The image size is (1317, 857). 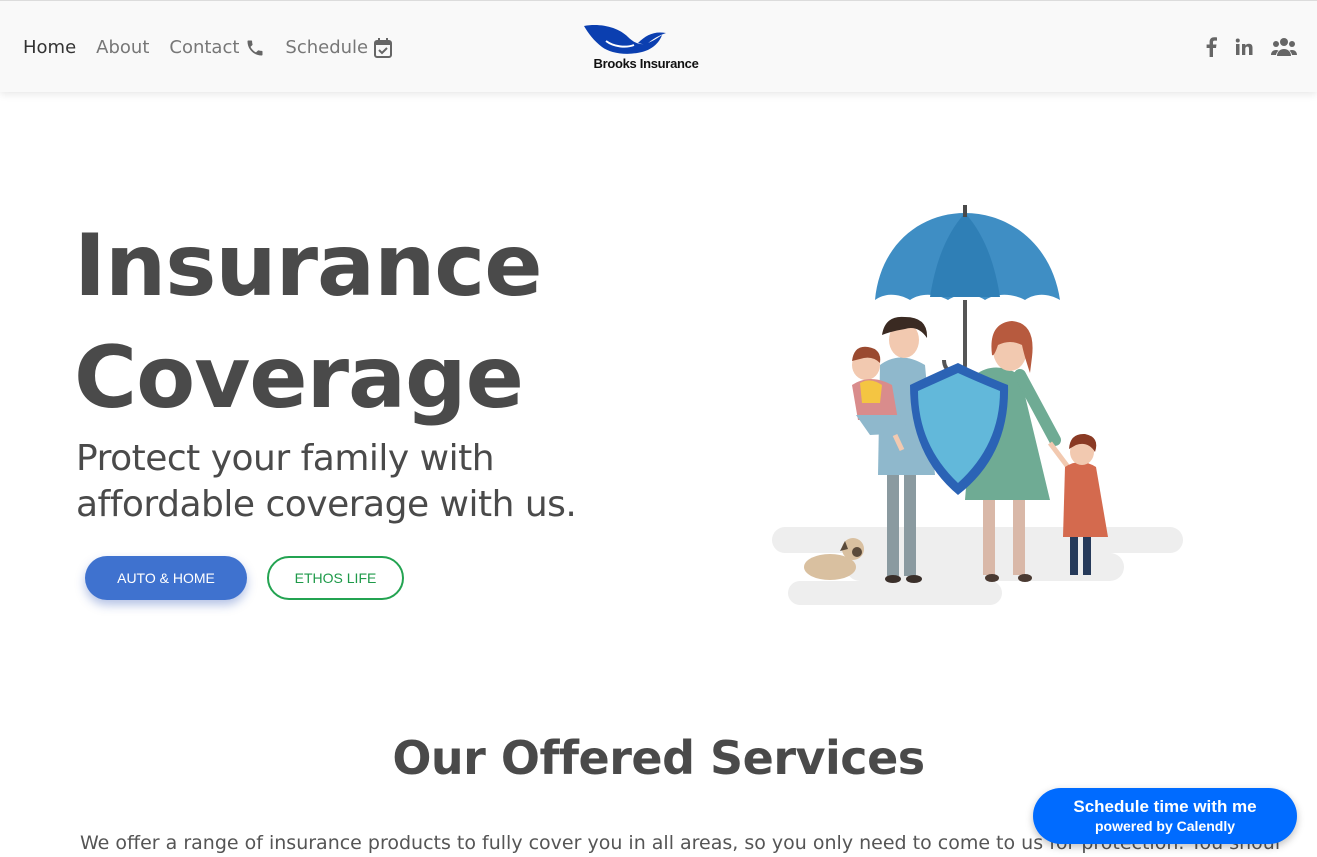 I want to click on nav-schedule-label: Schedule, so click(x=327, y=47).